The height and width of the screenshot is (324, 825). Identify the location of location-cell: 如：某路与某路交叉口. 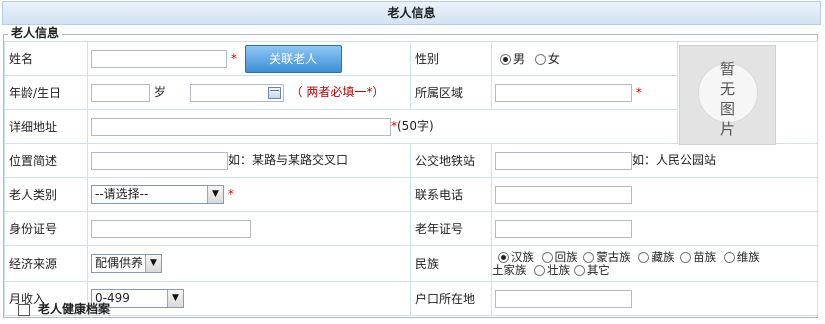
(249, 160).